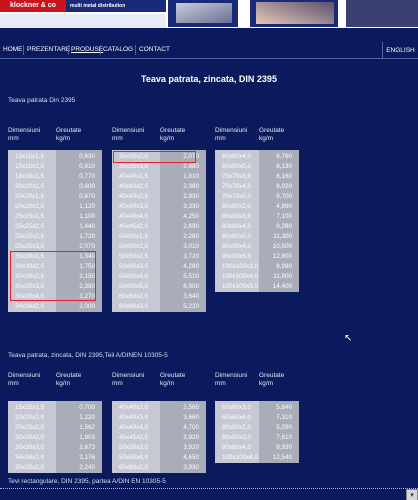 The image size is (418, 500). What do you see at coordinates (33, 6) in the screenshot?
I see `logo: klockner & co` at bounding box center [33, 6].